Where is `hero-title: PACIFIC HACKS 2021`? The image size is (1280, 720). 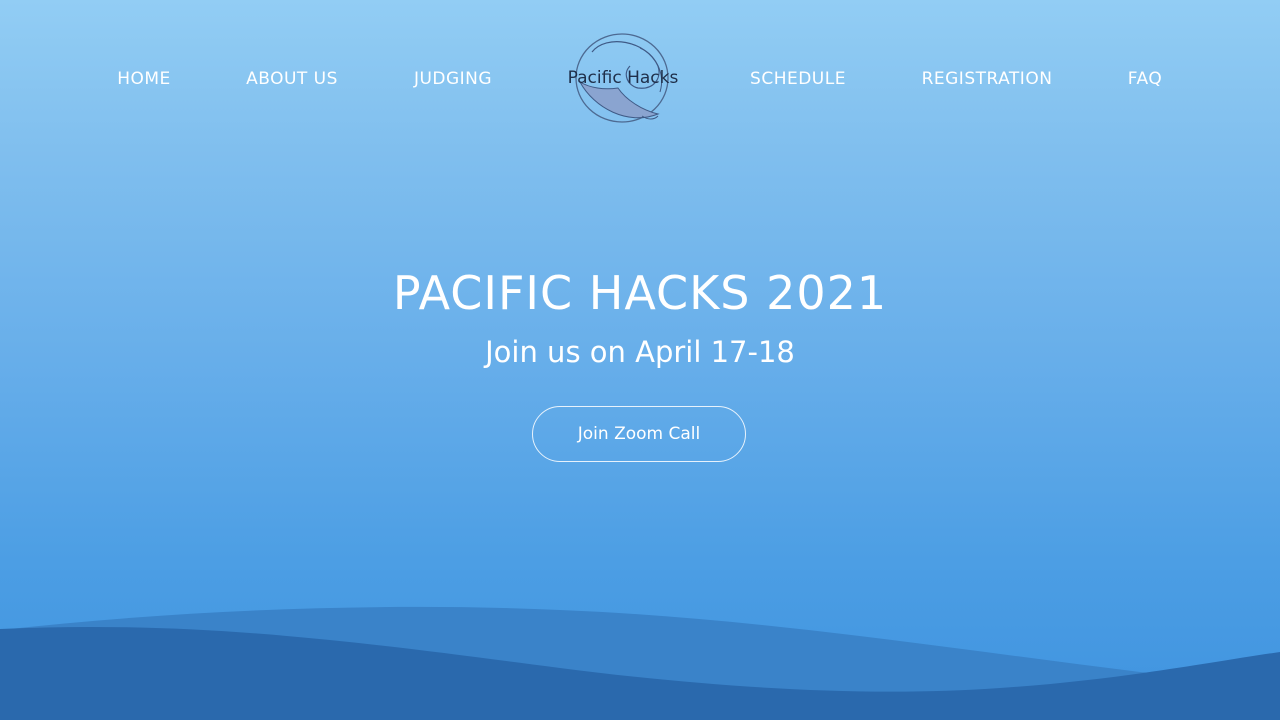
hero-title: PACIFIC HACKS 2021 is located at coordinates (640, 293).